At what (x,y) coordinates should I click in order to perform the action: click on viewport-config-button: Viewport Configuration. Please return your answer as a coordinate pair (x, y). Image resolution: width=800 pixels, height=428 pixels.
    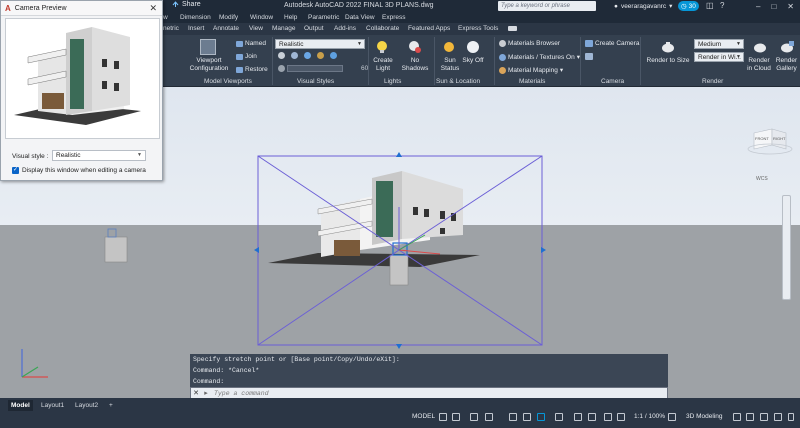
    Looking at the image, I should click on (209, 65).